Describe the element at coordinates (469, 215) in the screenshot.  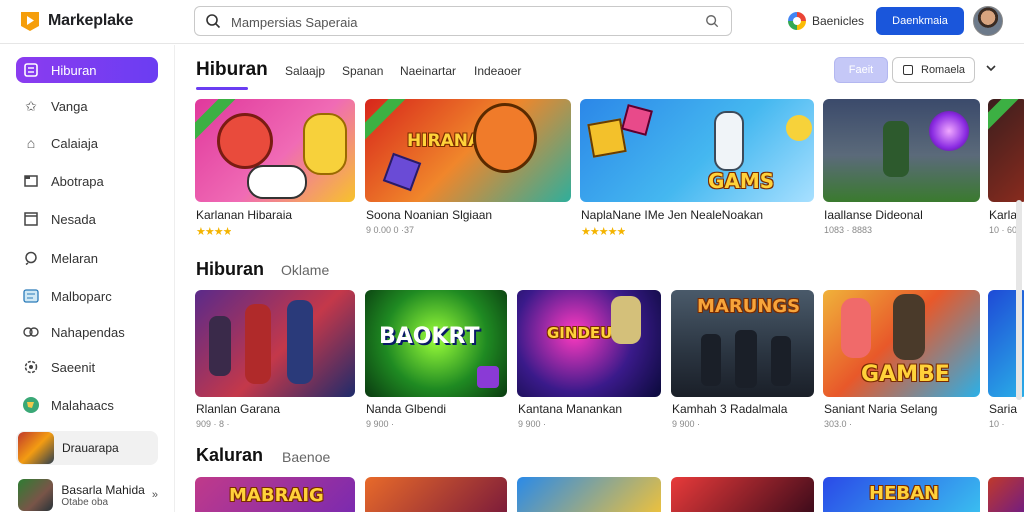
I see `game-title: Soona Noanian Slgiaan` at that location.